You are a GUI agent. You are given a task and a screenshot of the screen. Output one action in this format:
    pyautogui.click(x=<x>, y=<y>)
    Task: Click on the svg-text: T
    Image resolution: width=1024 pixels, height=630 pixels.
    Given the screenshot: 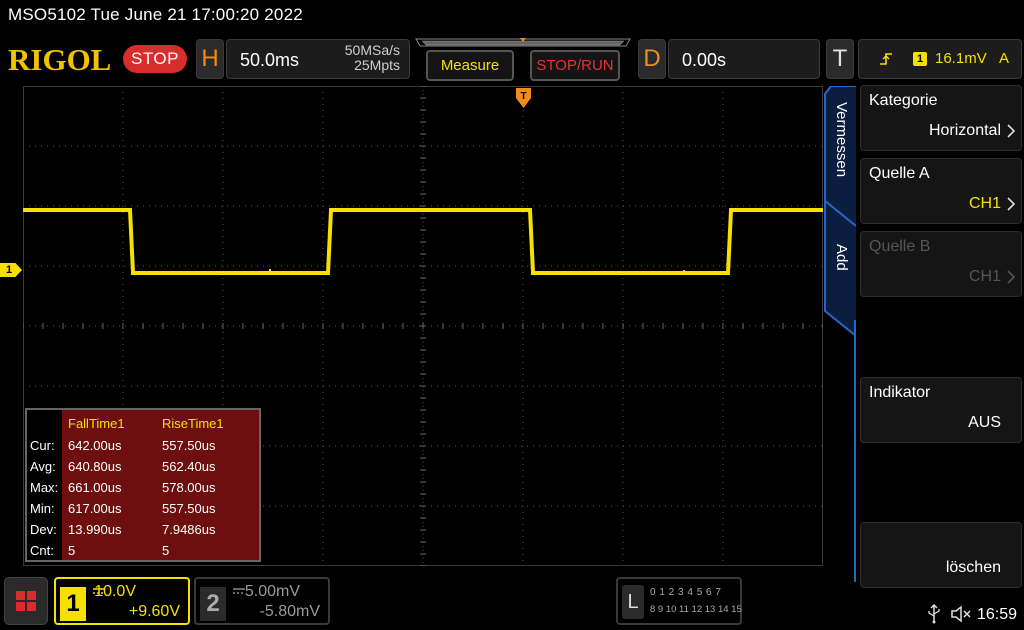 What is the action you would take?
    pyautogui.click(x=523, y=96)
    